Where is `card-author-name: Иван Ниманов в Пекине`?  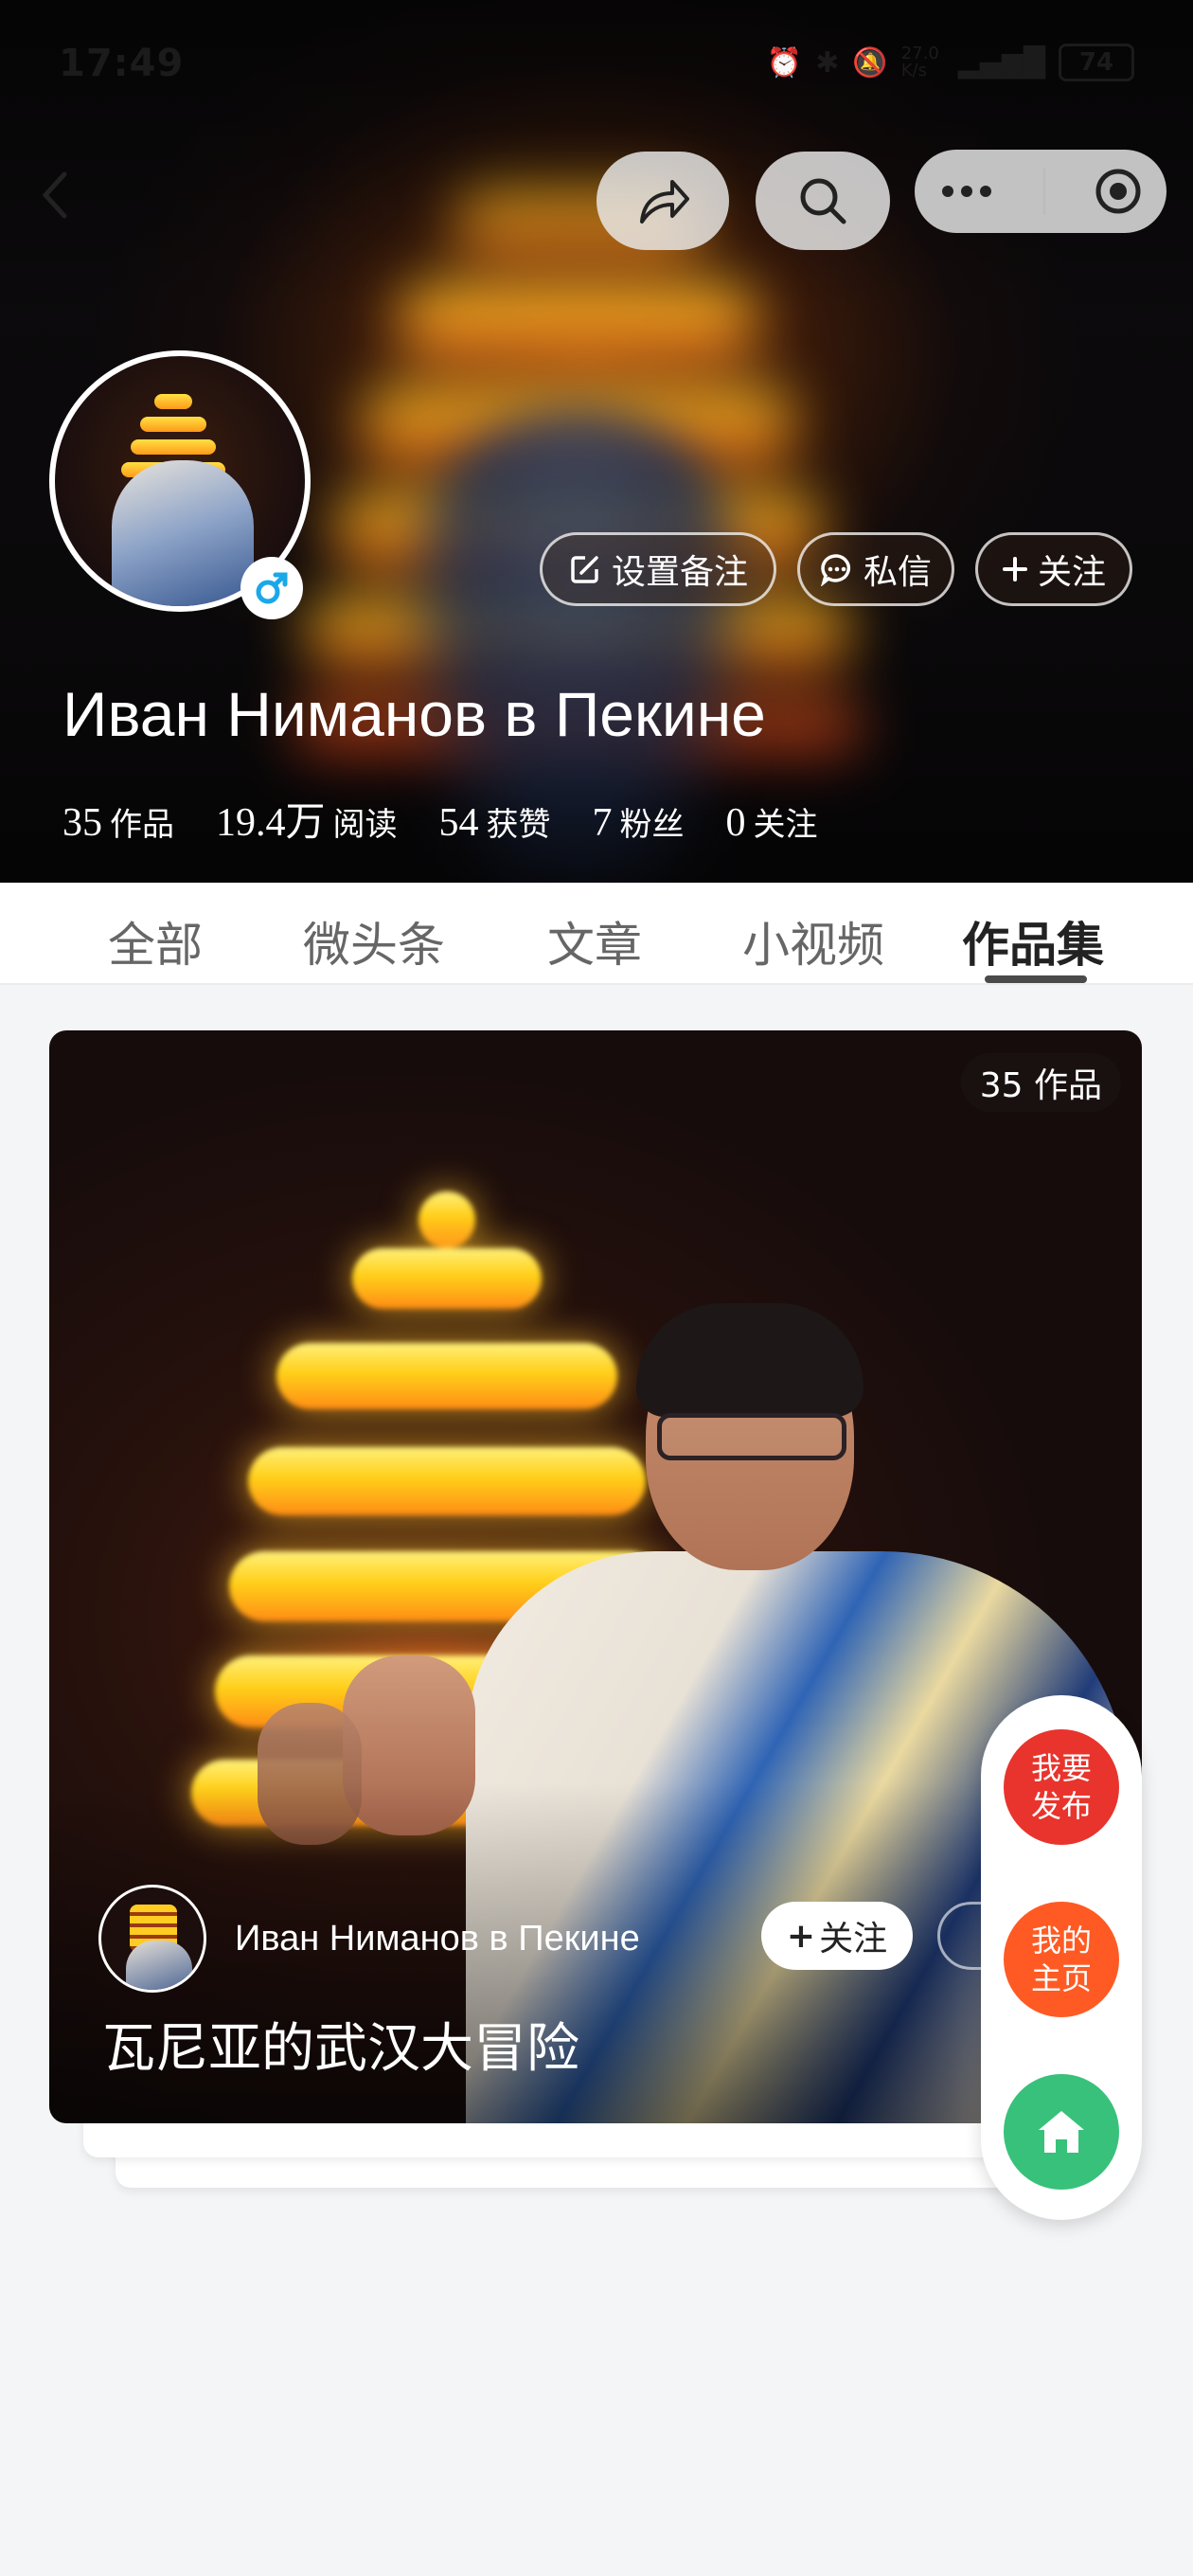 card-author-name: Иван Ниманов в Пекине is located at coordinates (437, 1939).